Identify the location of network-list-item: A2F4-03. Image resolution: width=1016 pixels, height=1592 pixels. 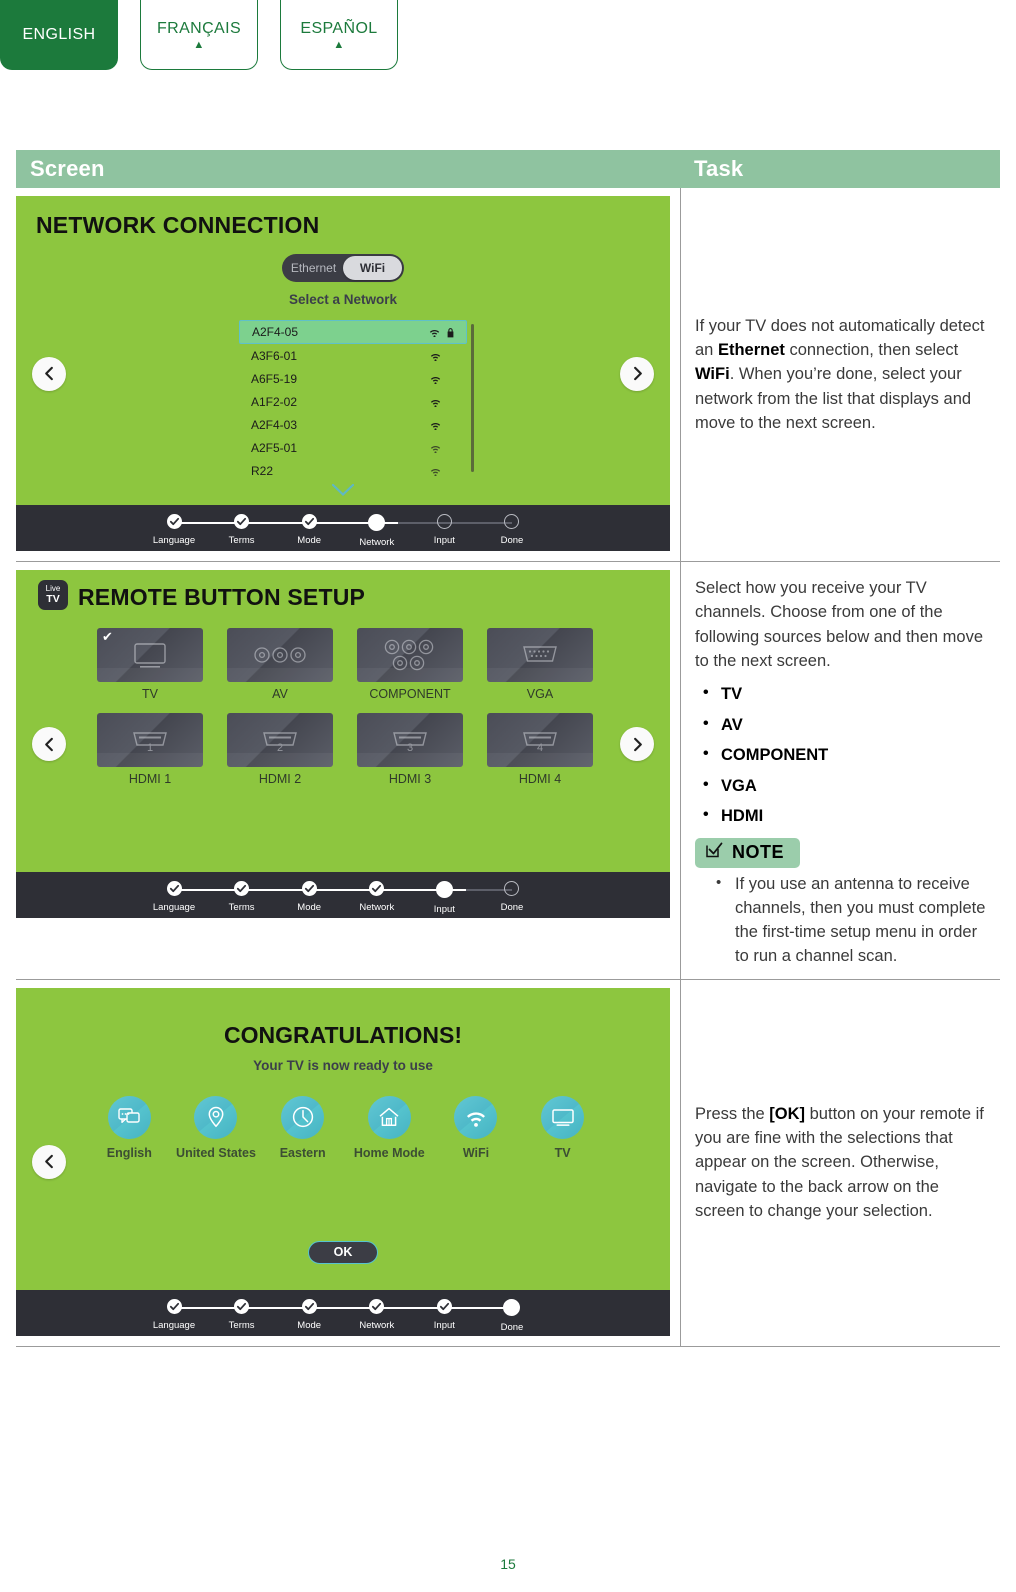
(353, 424).